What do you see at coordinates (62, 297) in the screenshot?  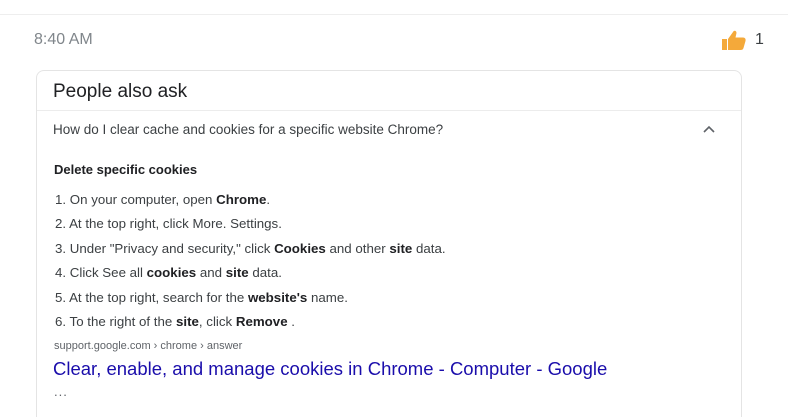 I see `step-number: 5.` at bounding box center [62, 297].